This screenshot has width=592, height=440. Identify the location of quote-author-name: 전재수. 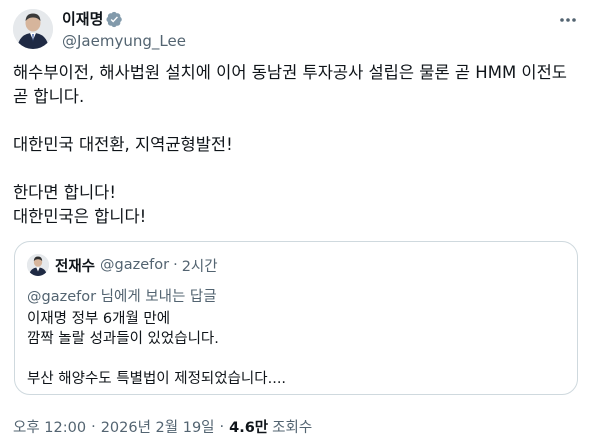
(75, 265).